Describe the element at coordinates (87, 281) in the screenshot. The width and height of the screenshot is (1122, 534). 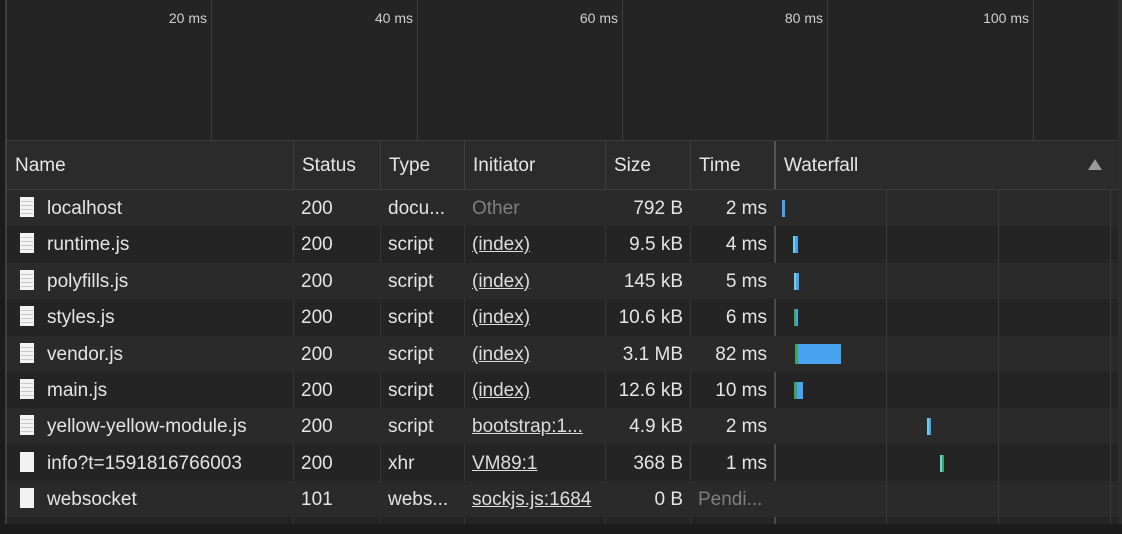
I see `request-name: polyfills.js` at that location.